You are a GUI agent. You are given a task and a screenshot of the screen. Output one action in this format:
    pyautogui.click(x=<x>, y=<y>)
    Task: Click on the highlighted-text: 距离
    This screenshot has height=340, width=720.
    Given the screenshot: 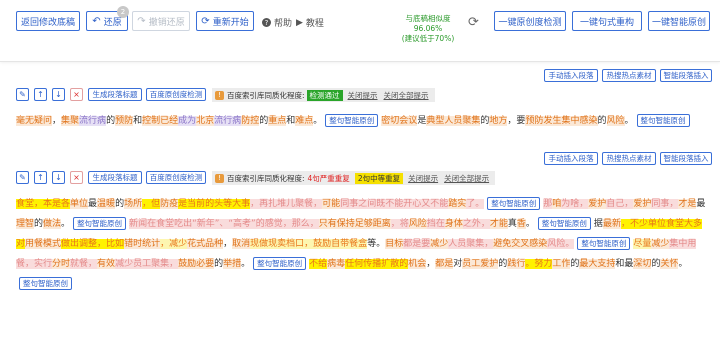 What is the action you would take?
    pyautogui.click(x=381, y=224)
    